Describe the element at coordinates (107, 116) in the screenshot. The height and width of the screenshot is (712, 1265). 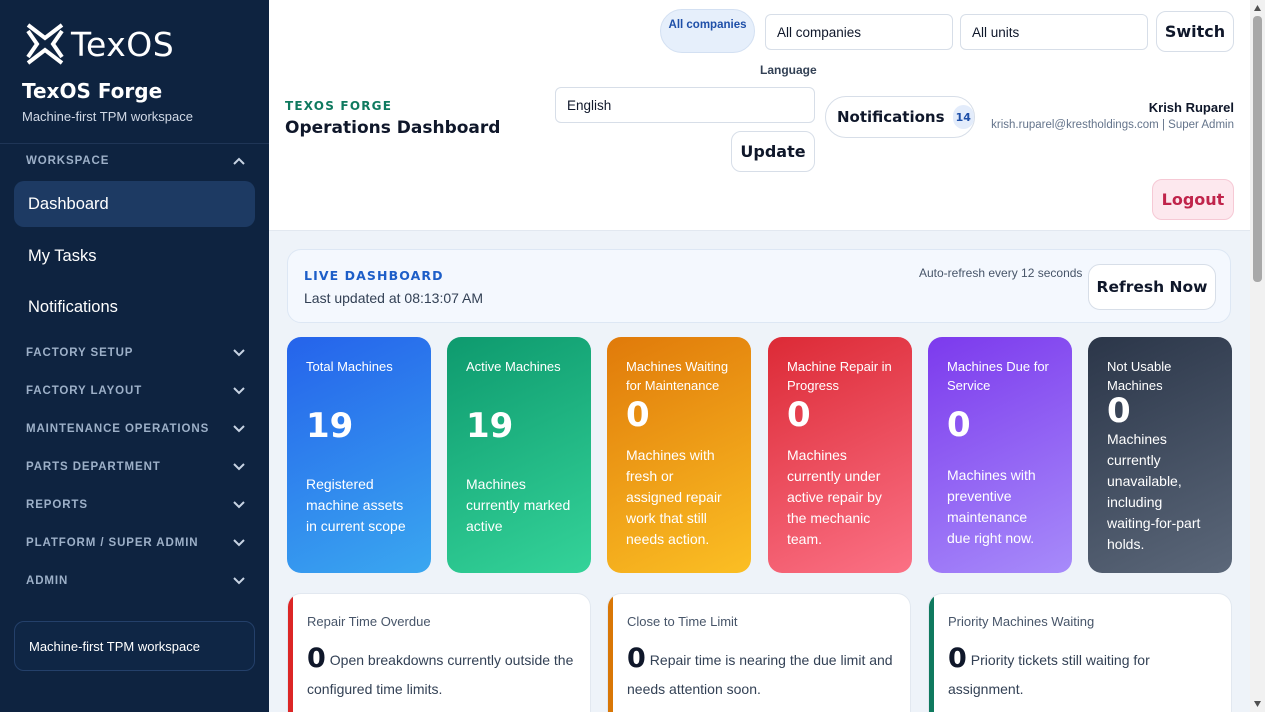
I see `brand-subtitle: Machine-first TPM workspace` at that location.